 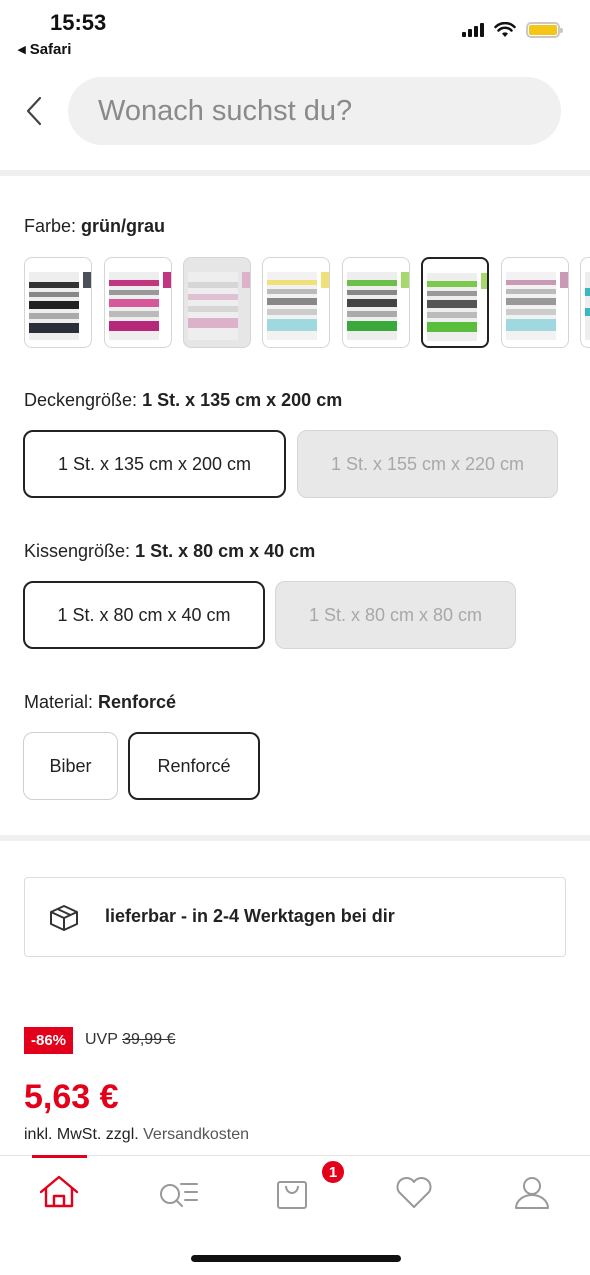 What do you see at coordinates (44, 49) in the screenshot?
I see `back-to-safari-link: ◂ Safari` at bounding box center [44, 49].